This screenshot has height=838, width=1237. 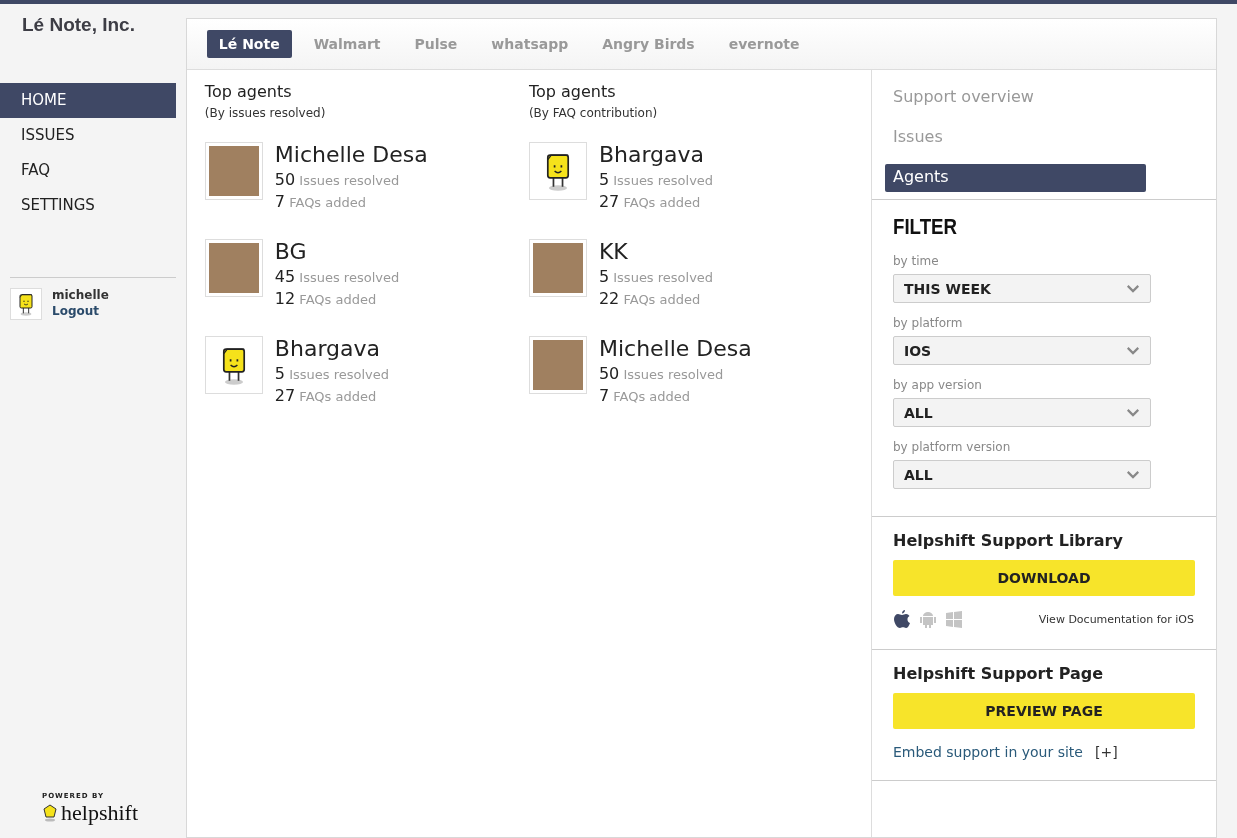 I want to click on nav-item: HOME, so click(x=88, y=100).